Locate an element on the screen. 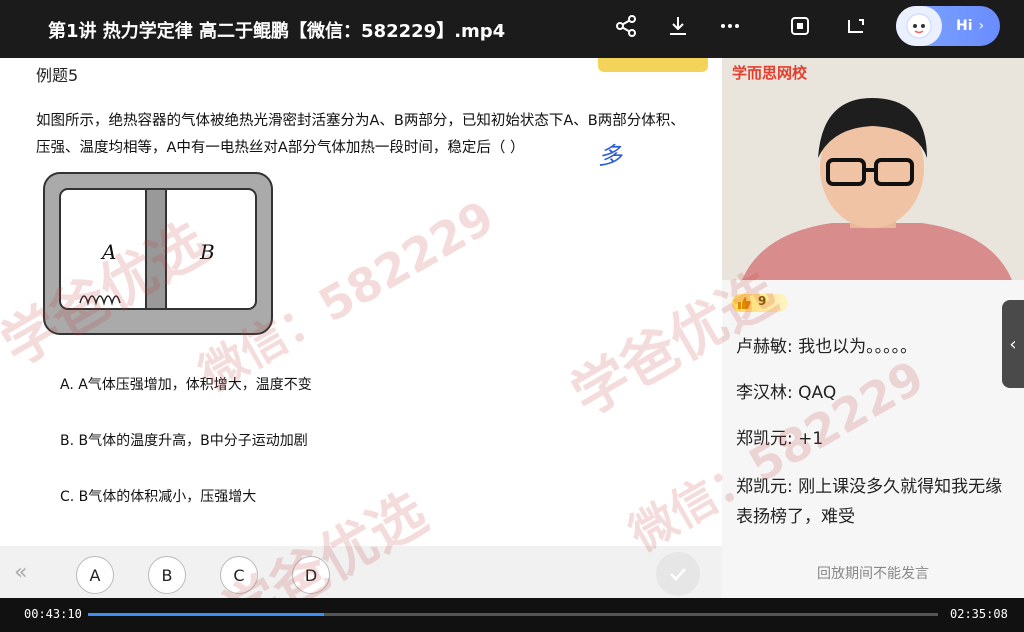 The image size is (1024, 632). chevron-left-icon: ‹ is located at coordinates (1013, 344).